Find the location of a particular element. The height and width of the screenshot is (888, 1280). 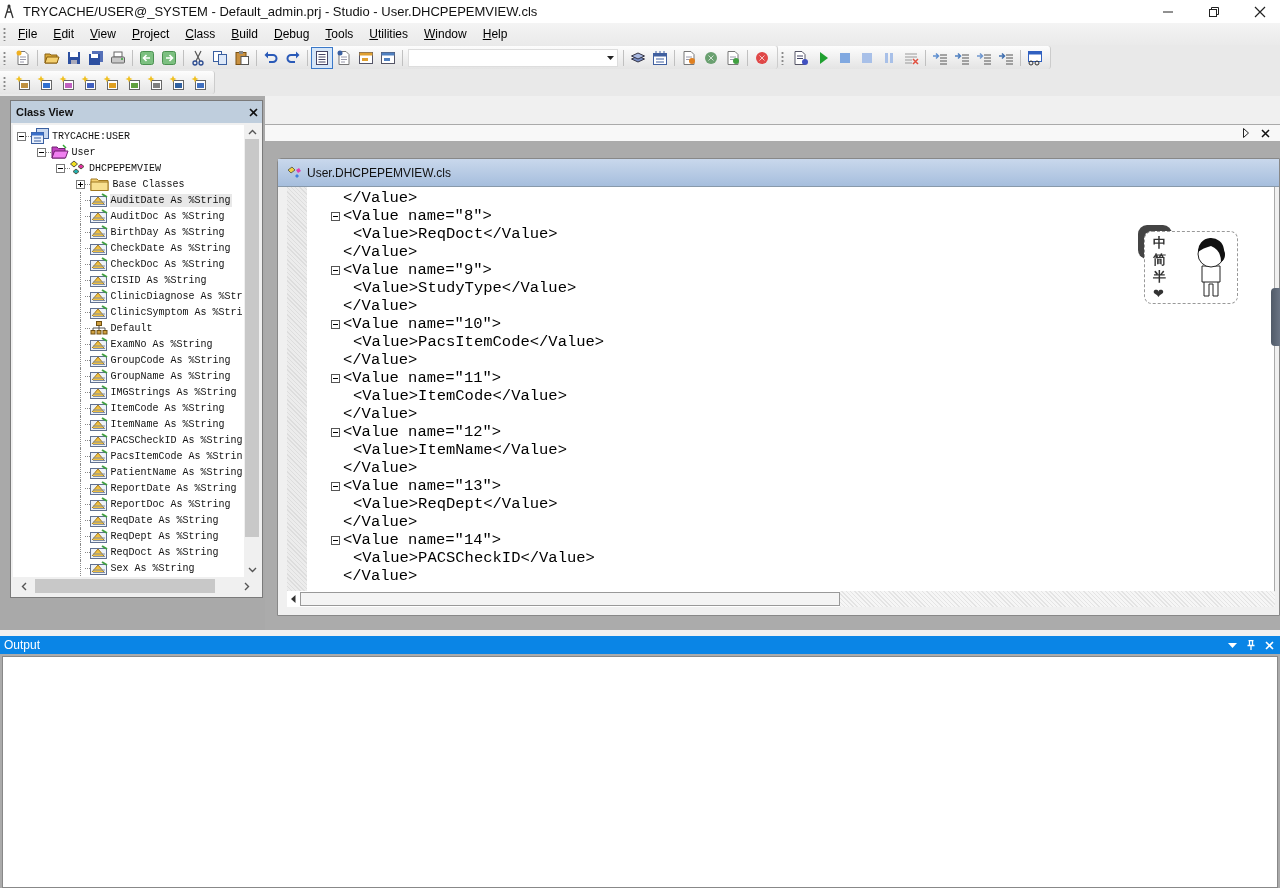

windows-icon is located at coordinates (40, 136).